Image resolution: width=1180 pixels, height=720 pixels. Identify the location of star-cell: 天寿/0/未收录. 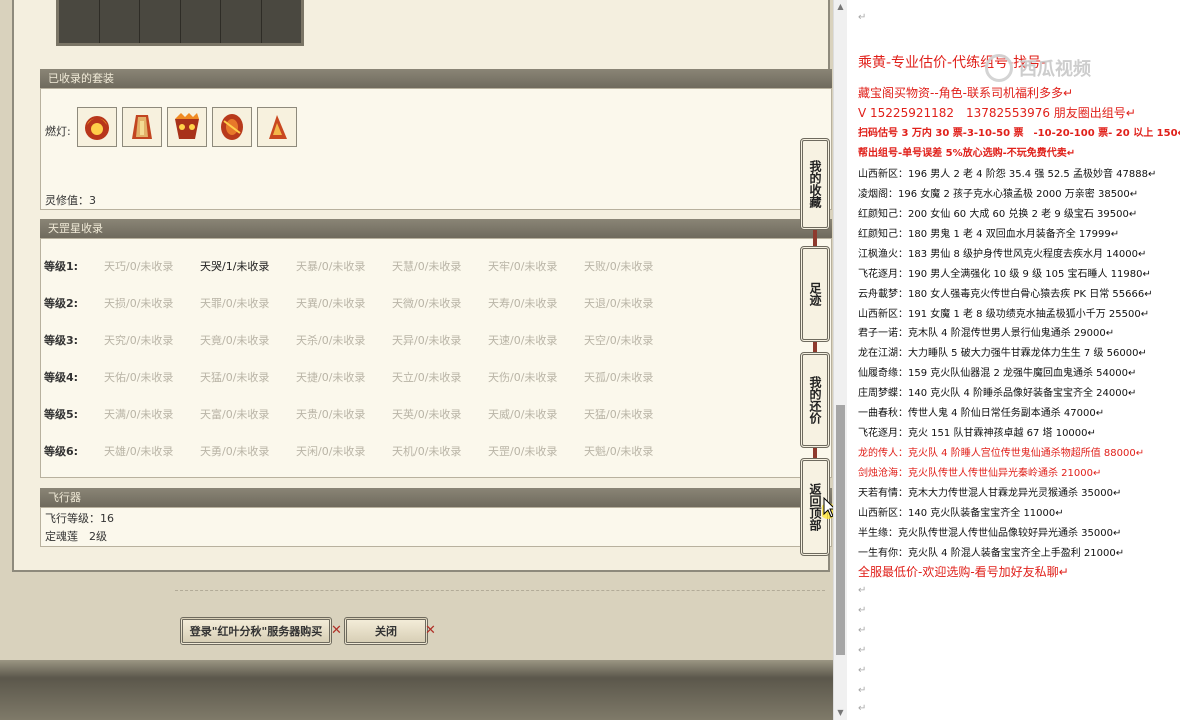
(523, 303).